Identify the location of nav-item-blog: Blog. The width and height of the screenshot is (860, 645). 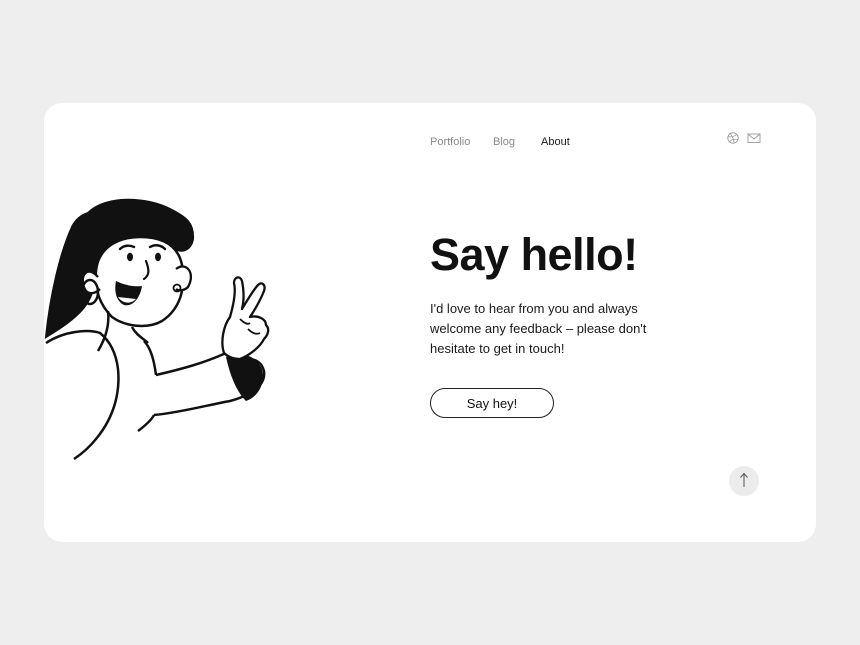
(504, 142).